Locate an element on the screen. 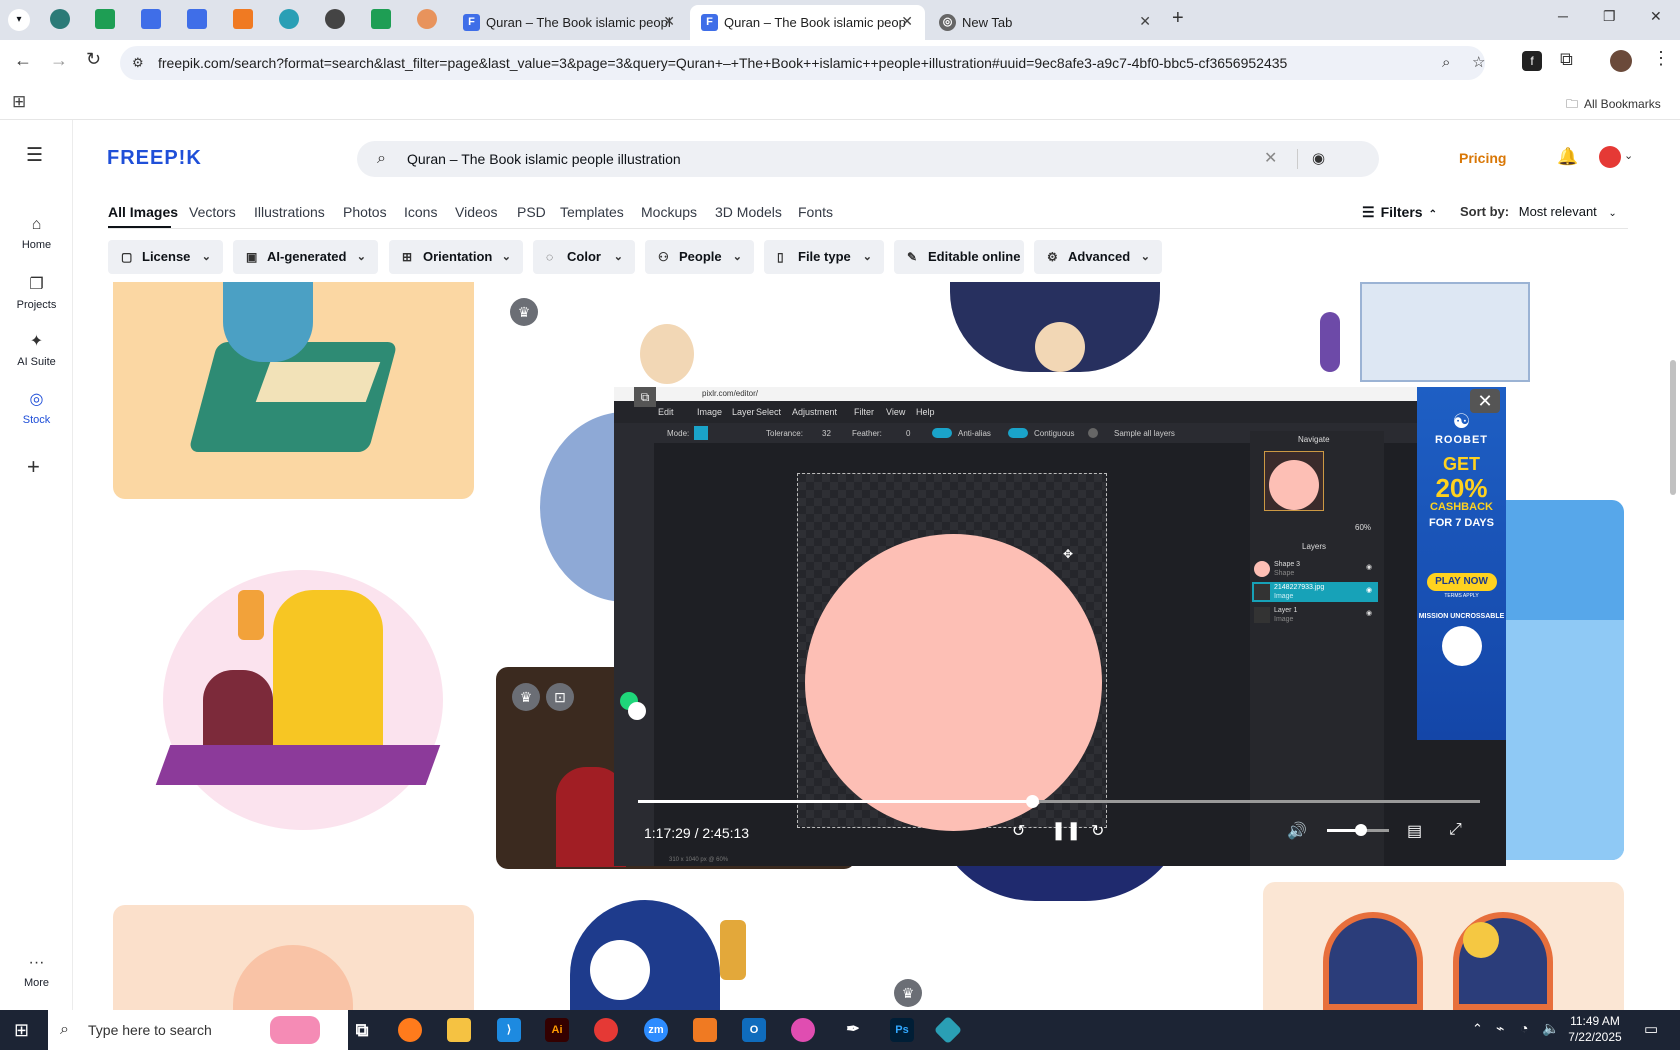 Image resolution: width=1680 pixels, height=1050 pixels. result-card-kids-window is located at coordinates (1443, 946).